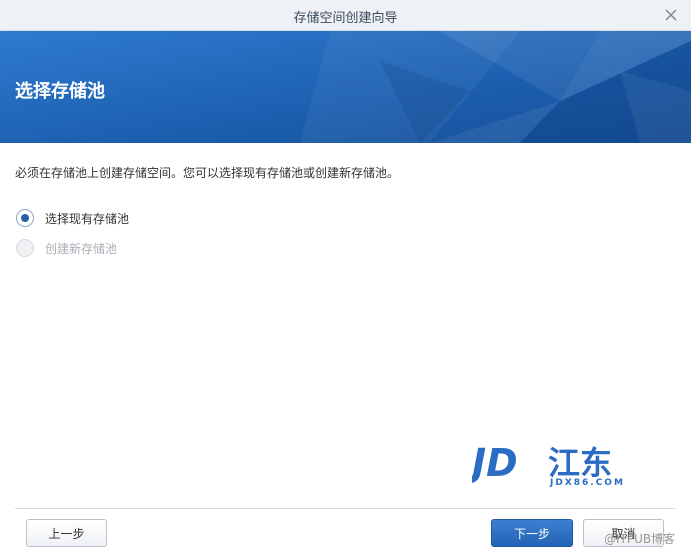 This screenshot has height=553, width=691. Describe the element at coordinates (532, 533) in the screenshot. I see `next-button: 下一步` at that location.